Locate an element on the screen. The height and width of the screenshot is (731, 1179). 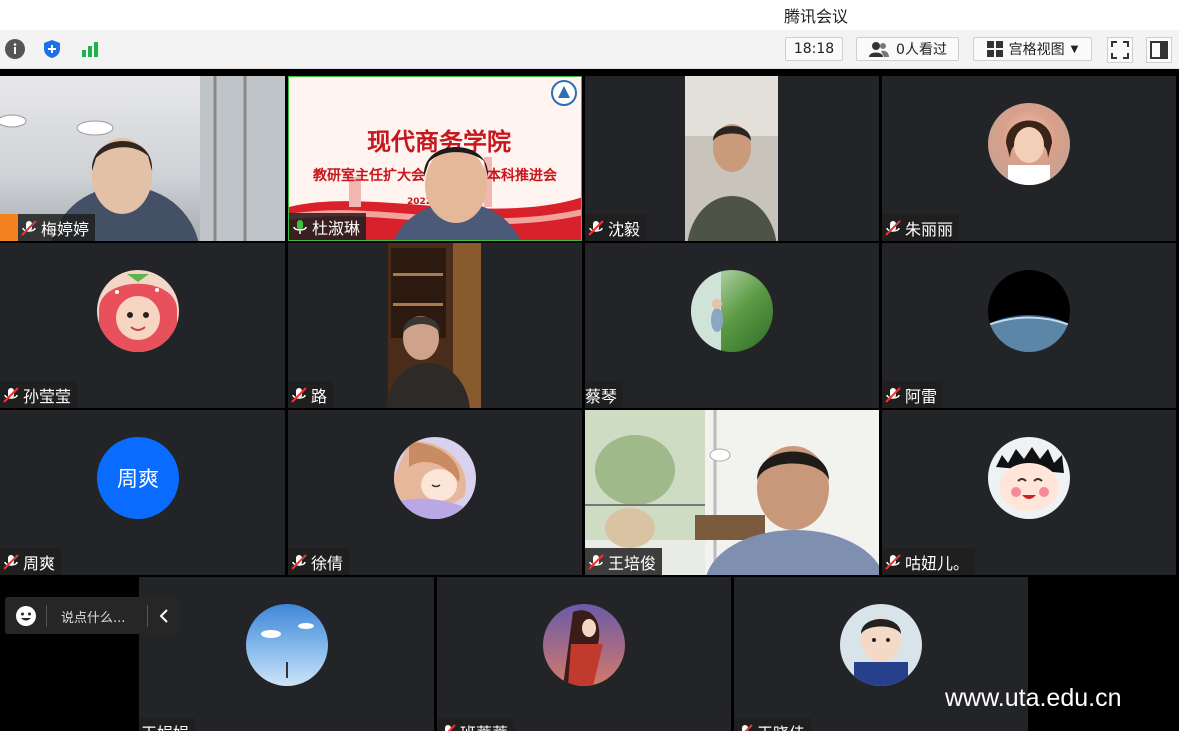
emoji-icon is located at coordinates (26, 616).